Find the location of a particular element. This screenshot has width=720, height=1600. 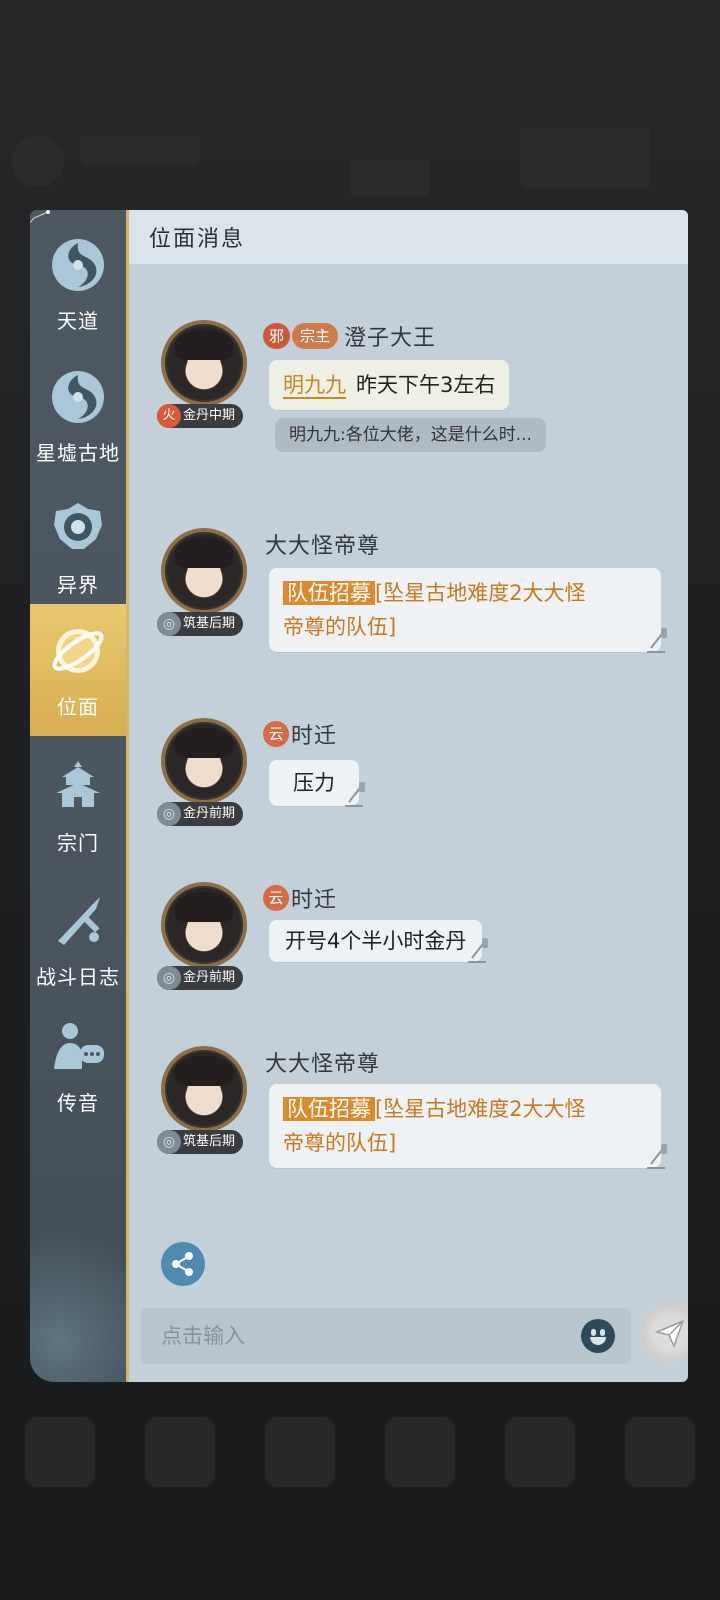

sidebar-item-tiandao: 天道 is located at coordinates (78, 284).